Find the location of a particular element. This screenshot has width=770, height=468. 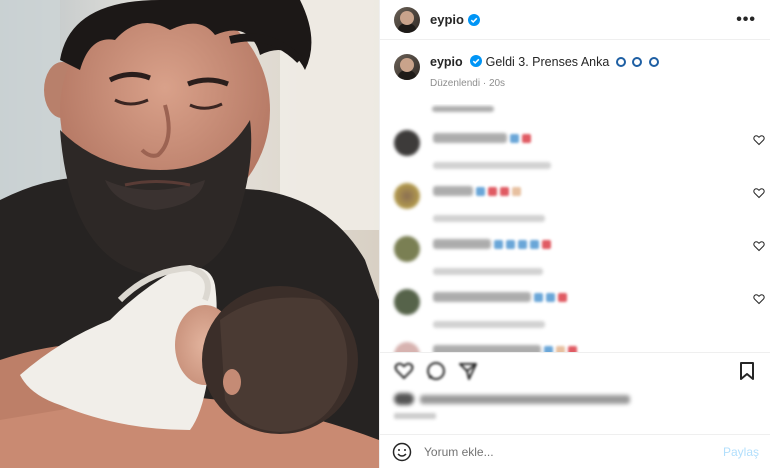

share-icon is located at coordinates (468, 371).